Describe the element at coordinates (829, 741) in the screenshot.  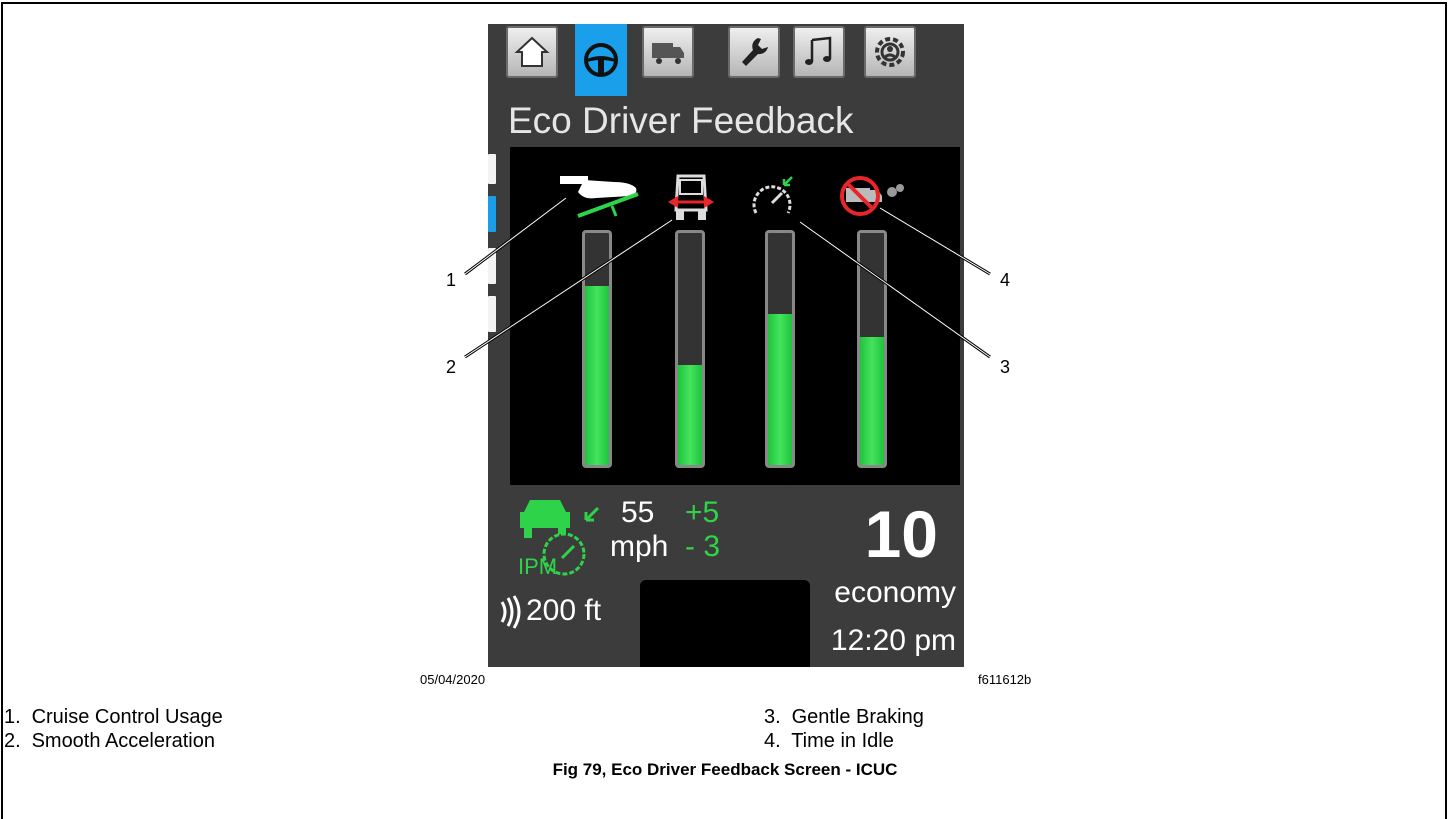
I see `legend-item-4: 4. Time in Idle` at that location.